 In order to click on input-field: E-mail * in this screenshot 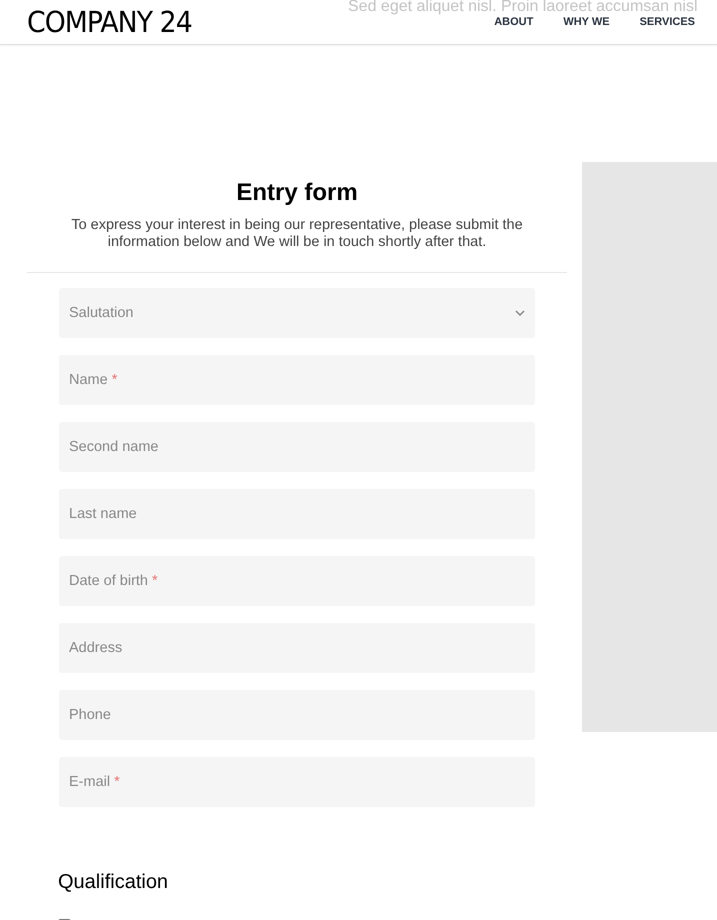, I will do `click(297, 782)`.